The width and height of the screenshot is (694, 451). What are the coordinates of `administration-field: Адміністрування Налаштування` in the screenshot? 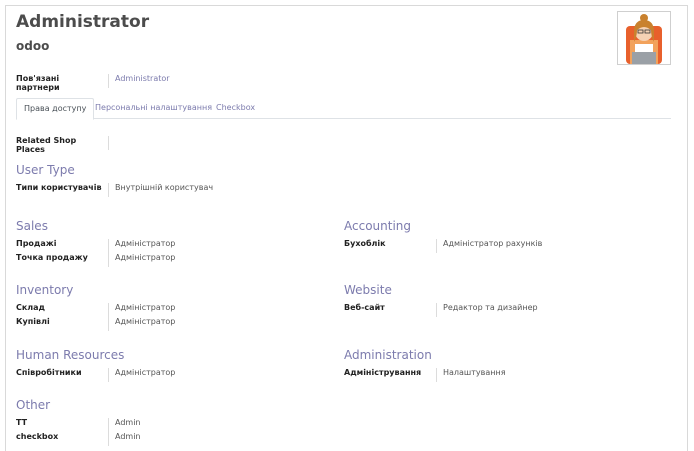 It's located at (425, 375).